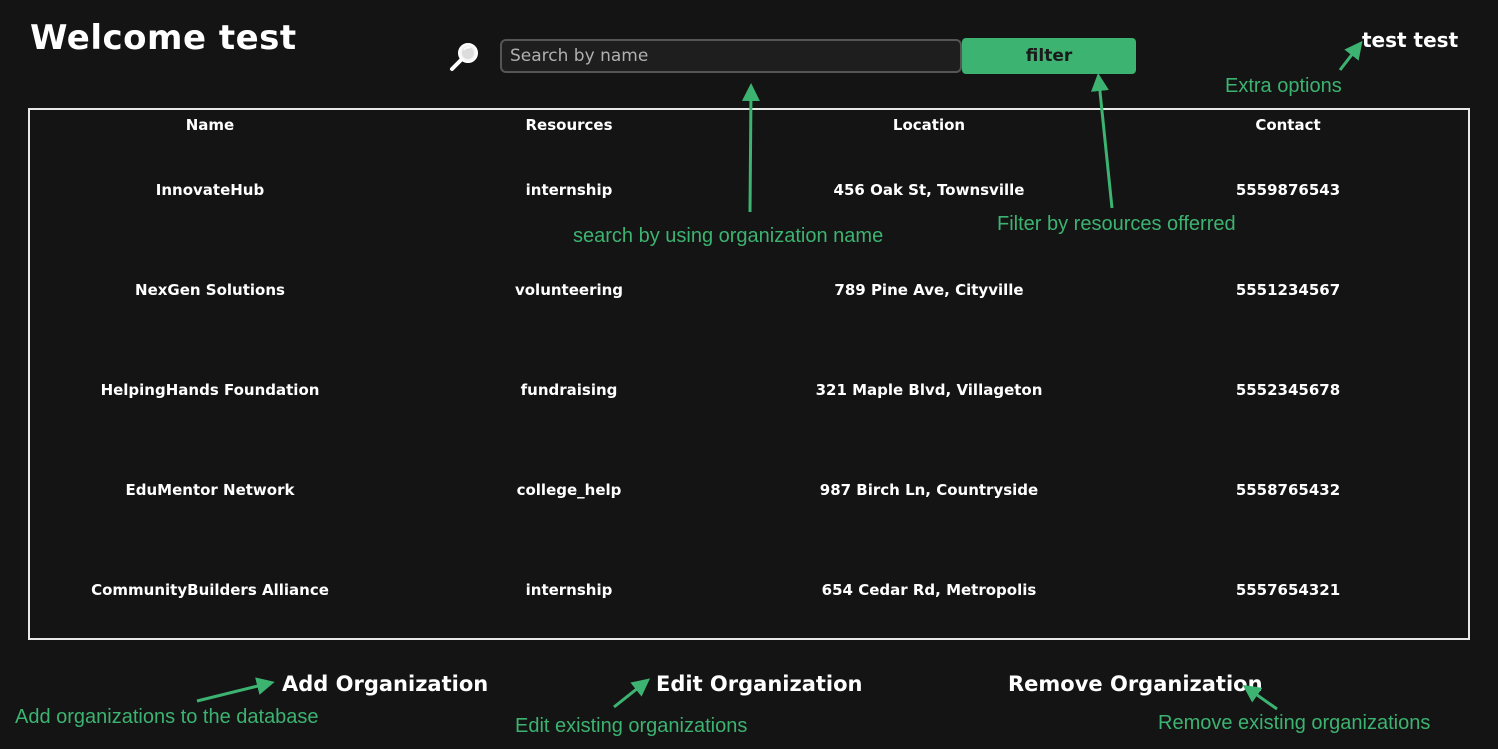 The height and width of the screenshot is (749, 1498). What do you see at coordinates (210, 390) in the screenshot?
I see `cell-name: HelpingHands Foundation` at bounding box center [210, 390].